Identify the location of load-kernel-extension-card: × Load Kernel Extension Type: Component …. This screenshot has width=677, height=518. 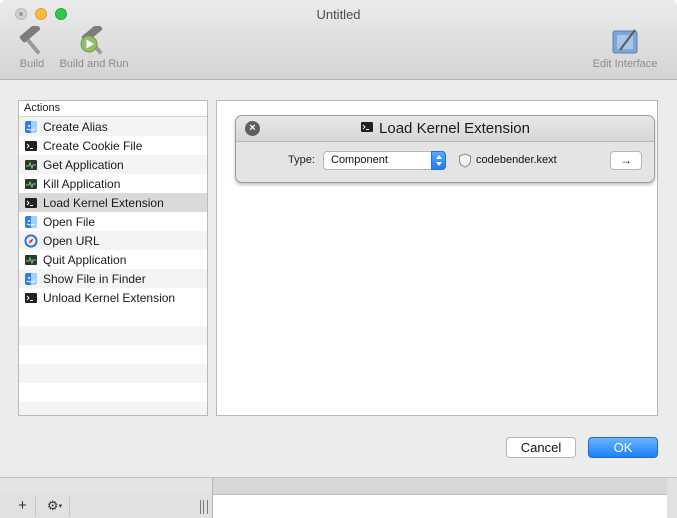
(445, 149).